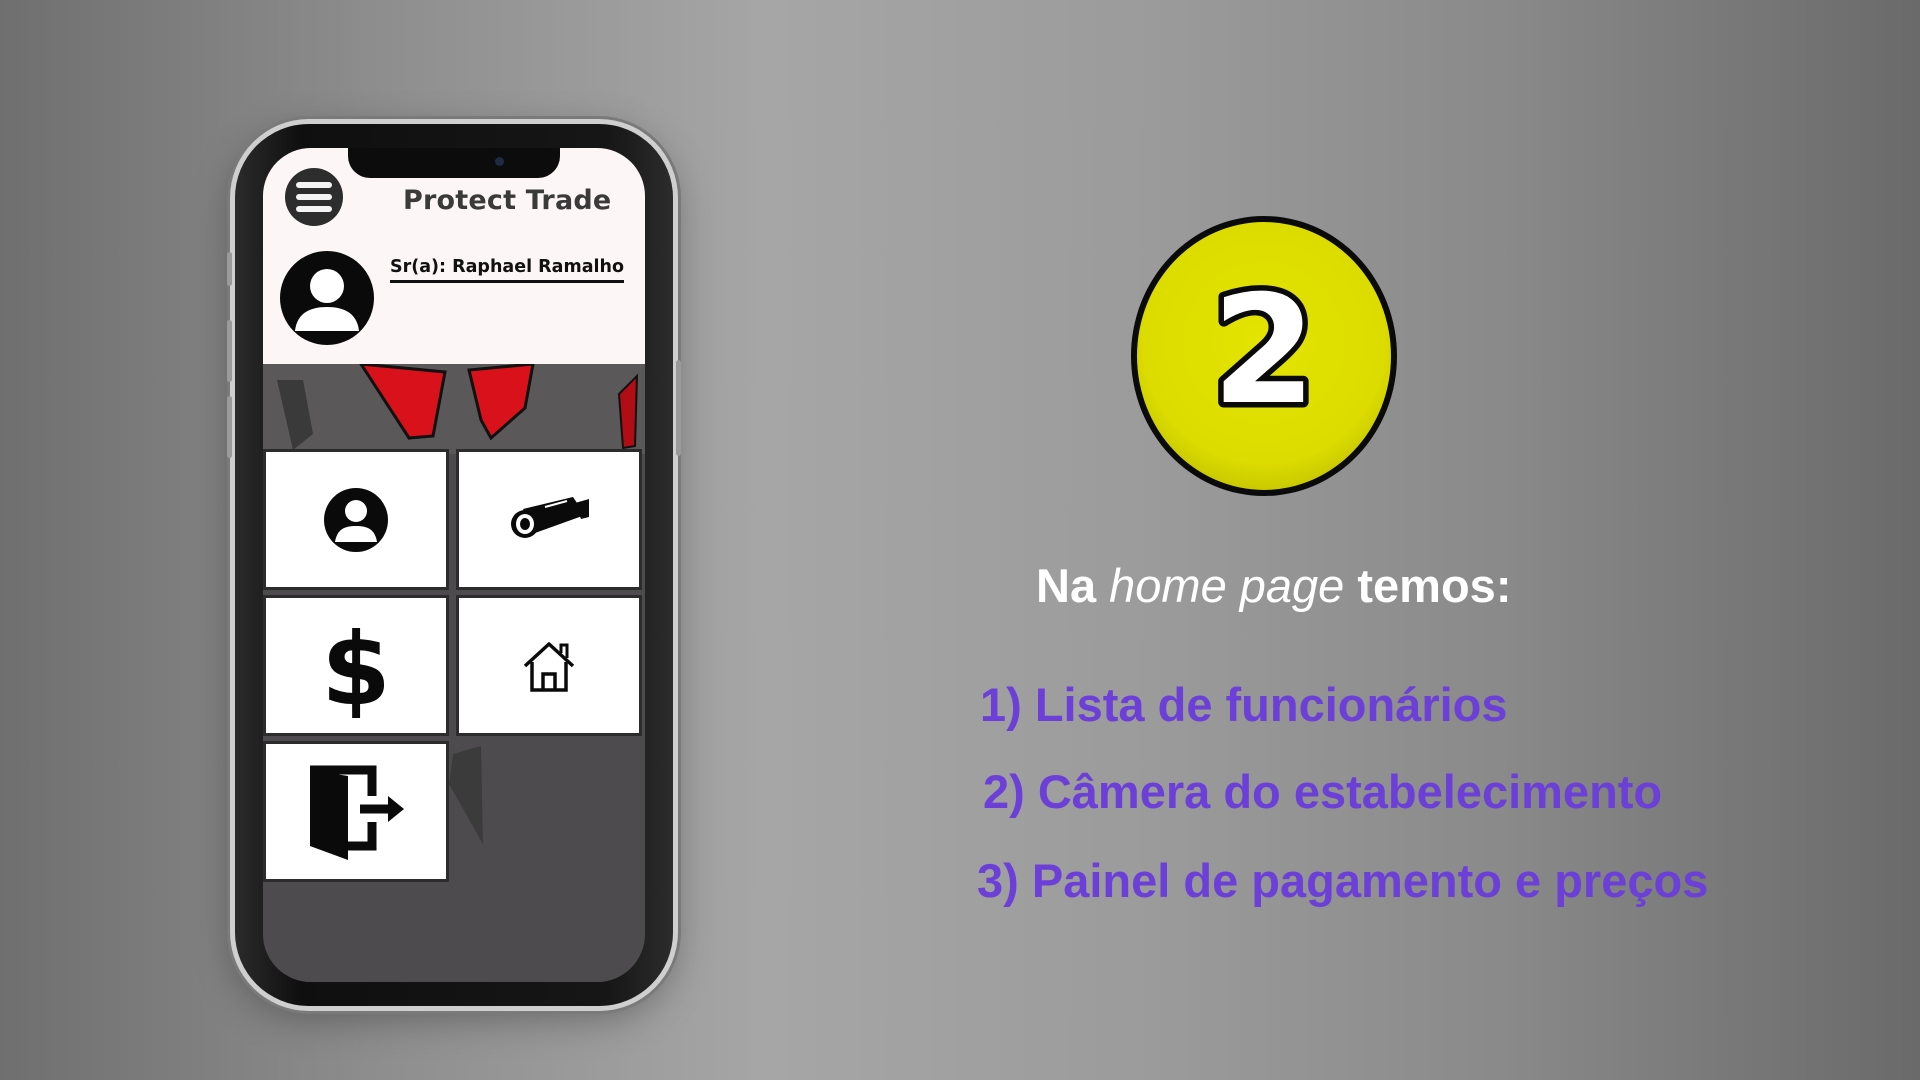 The image size is (1920, 1080). Describe the element at coordinates (229, 351) in the screenshot. I see `phone-volume-up` at that location.